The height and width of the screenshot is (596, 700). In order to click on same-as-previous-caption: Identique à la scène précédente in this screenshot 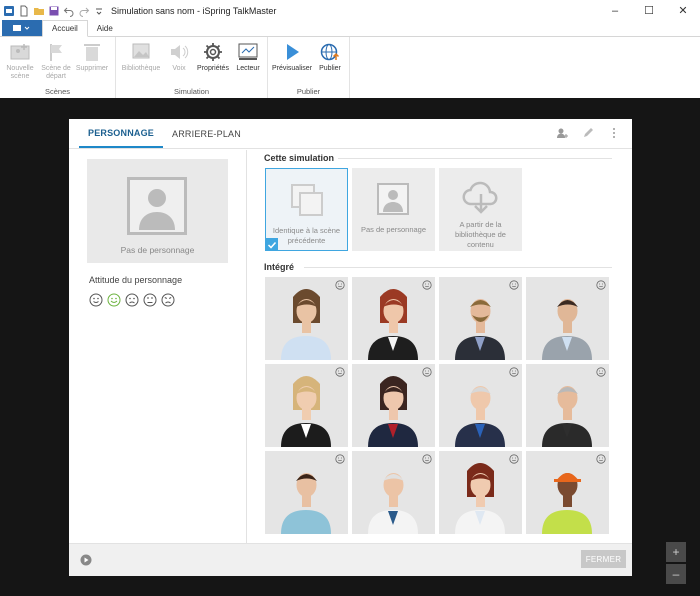, I will do `click(306, 235)`.